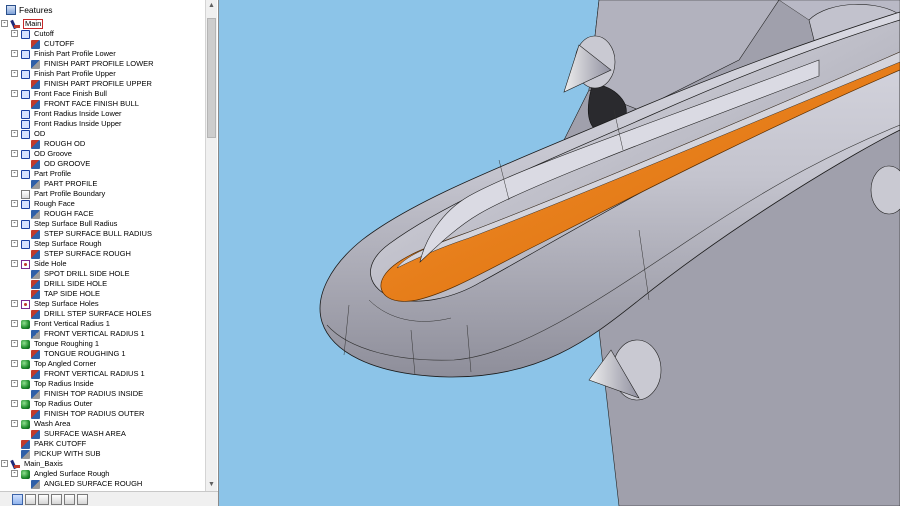  I want to click on scroll-thumb, so click(211, 78).